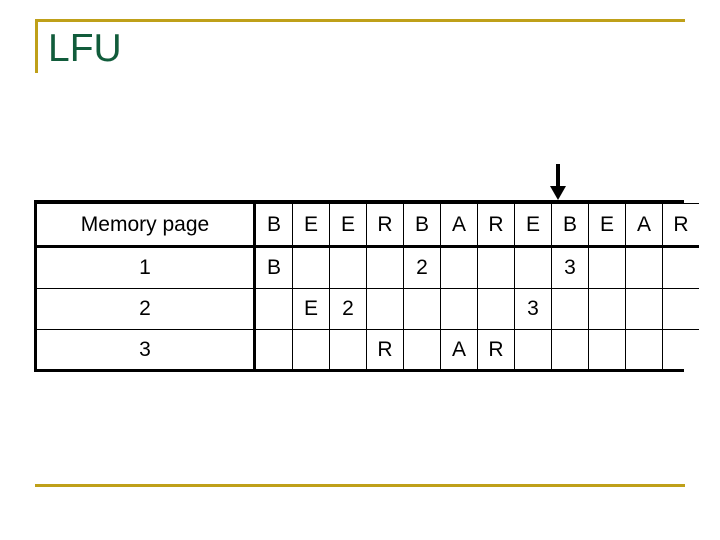 Image resolution: width=720 pixels, height=540 pixels. I want to click on table-row: 3 R A R, so click(368, 348).